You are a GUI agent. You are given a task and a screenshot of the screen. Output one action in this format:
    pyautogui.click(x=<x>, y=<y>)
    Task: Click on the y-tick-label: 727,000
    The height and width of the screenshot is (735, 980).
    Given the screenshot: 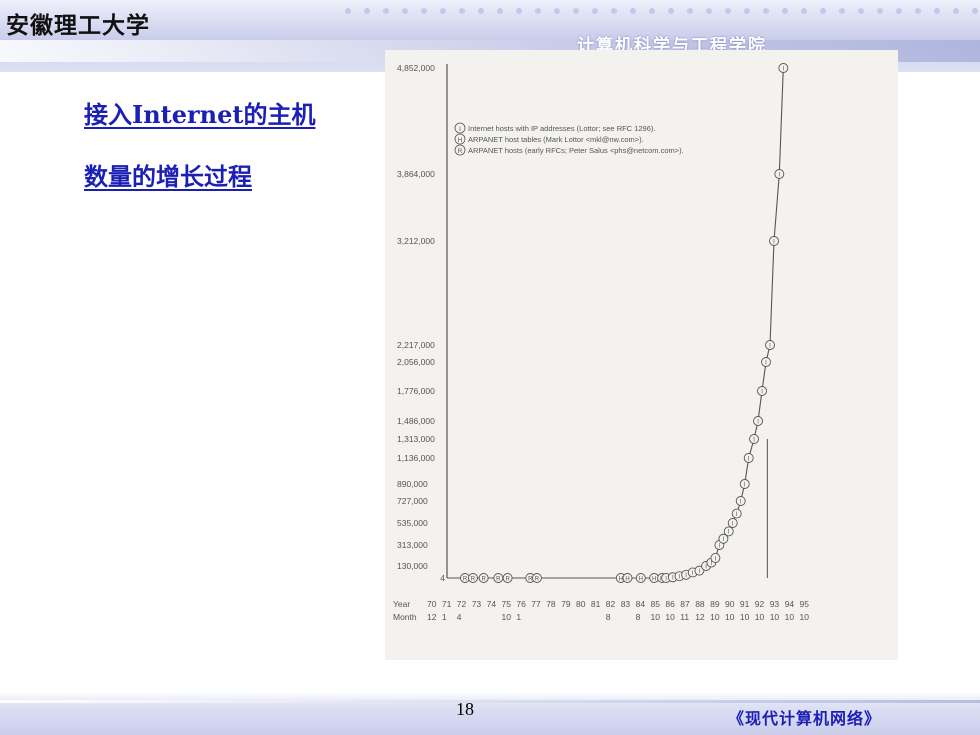 What is the action you would take?
    pyautogui.click(x=412, y=501)
    